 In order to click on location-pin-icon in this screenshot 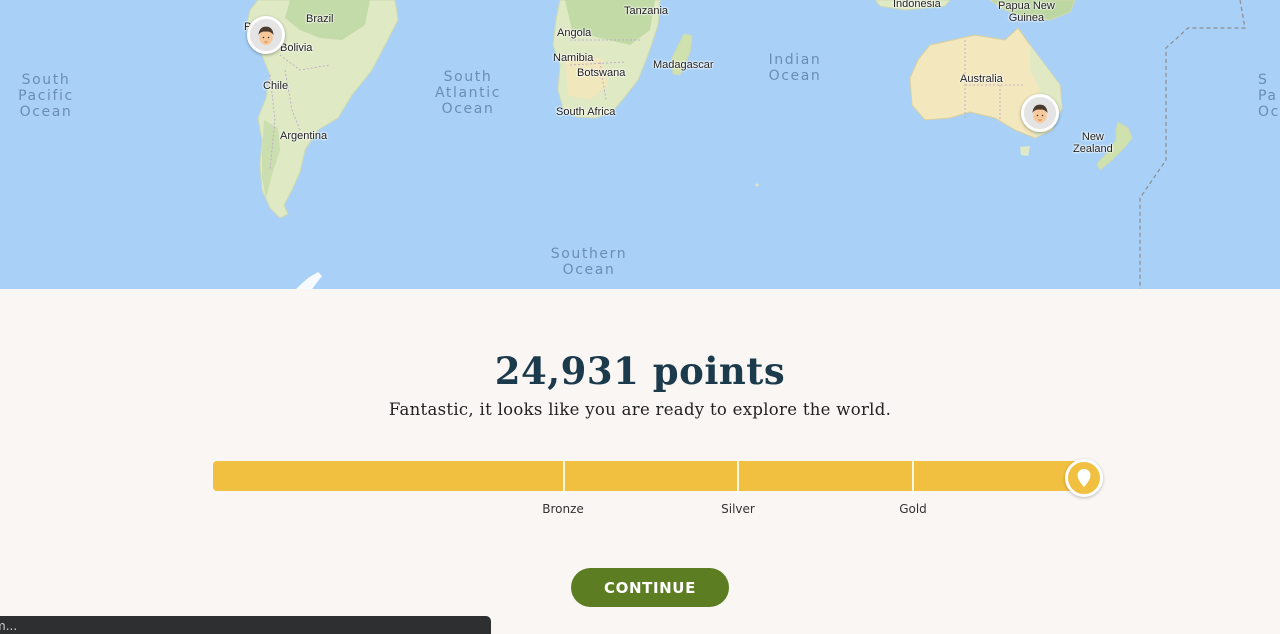, I will do `click(1084, 478)`.